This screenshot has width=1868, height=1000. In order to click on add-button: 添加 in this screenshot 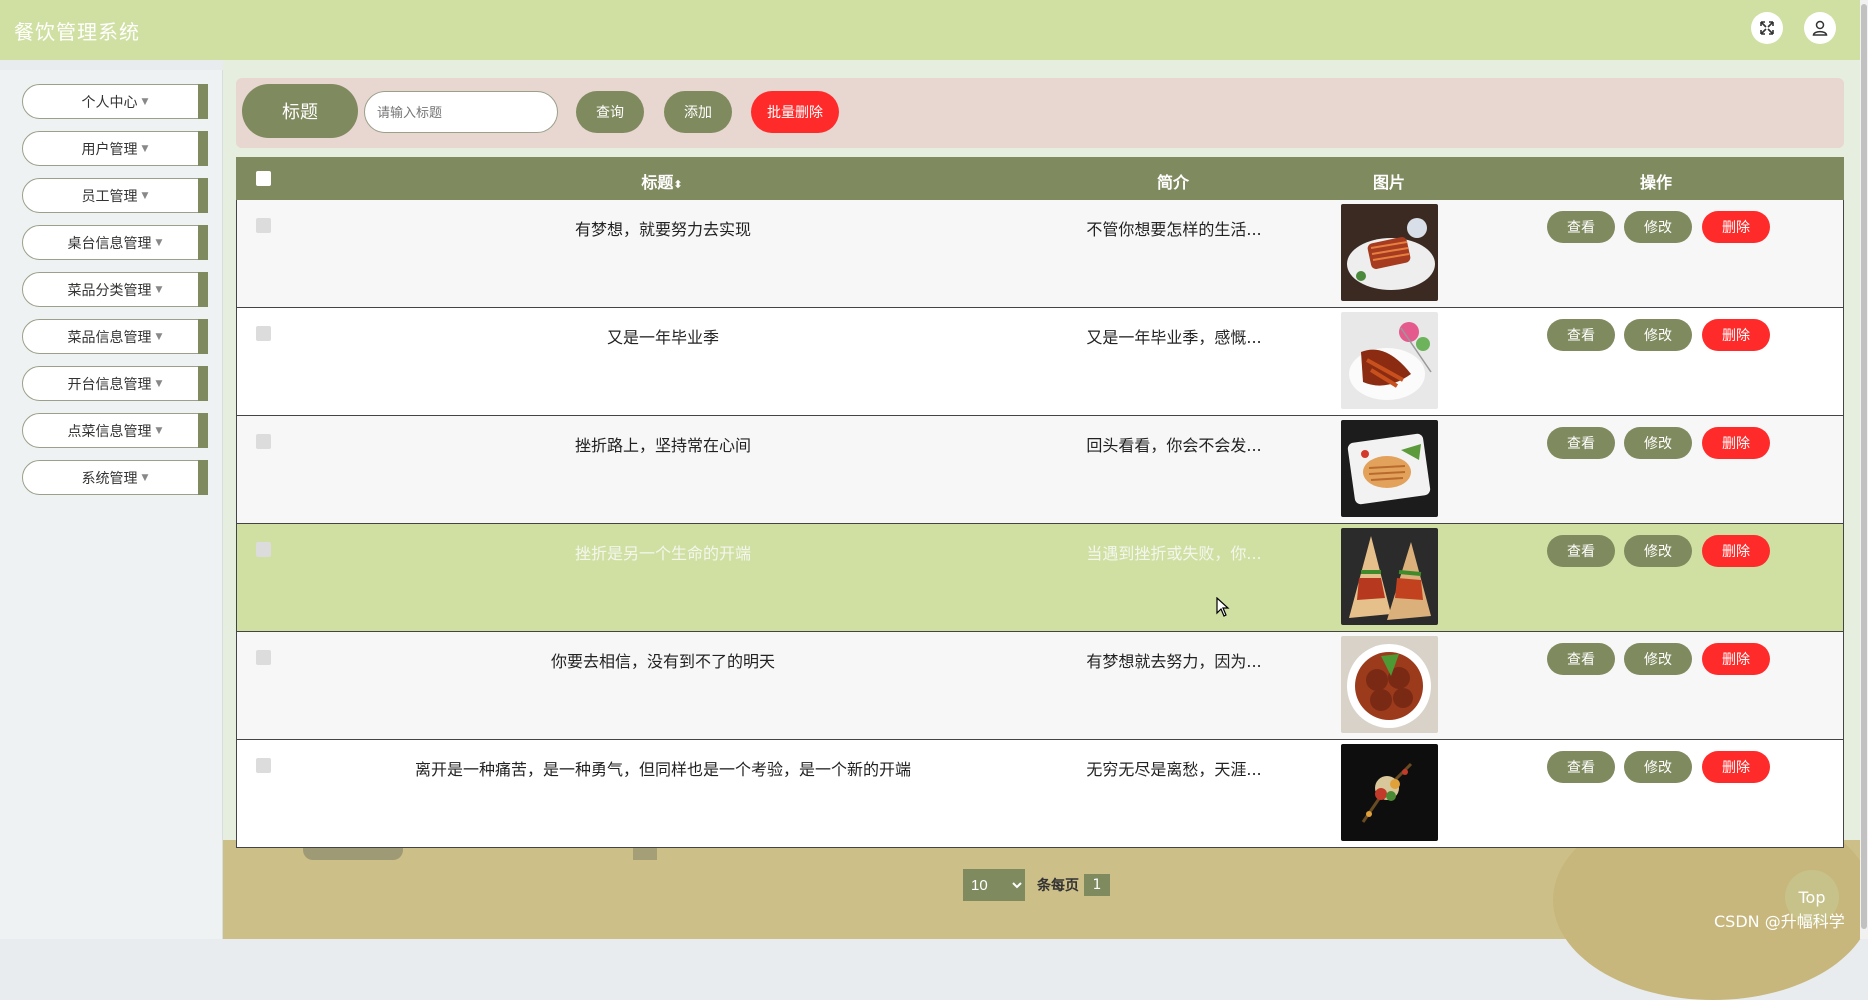, I will do `click(698, 112)`.